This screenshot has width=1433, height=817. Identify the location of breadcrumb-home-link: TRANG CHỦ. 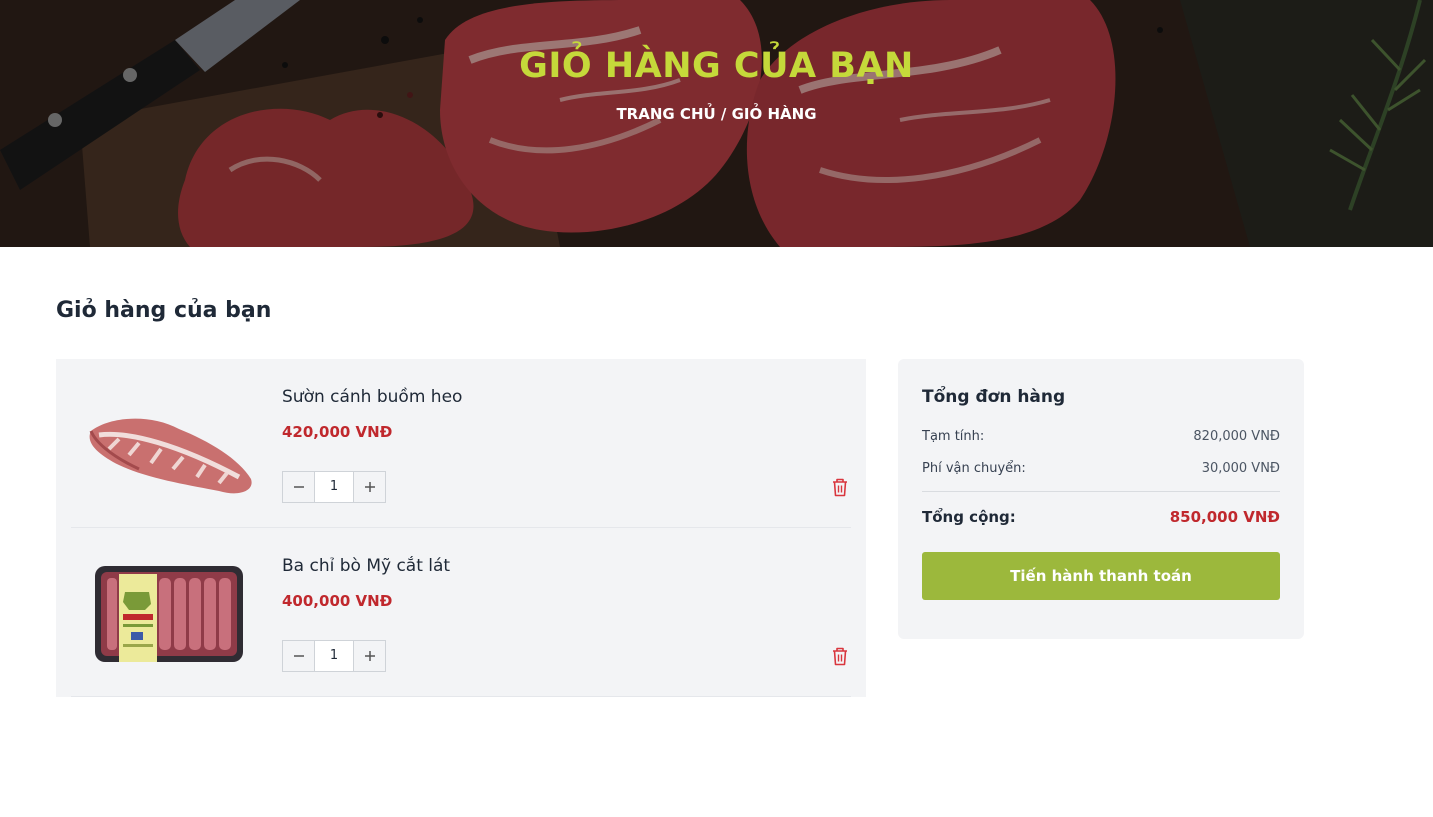
(665, 114).